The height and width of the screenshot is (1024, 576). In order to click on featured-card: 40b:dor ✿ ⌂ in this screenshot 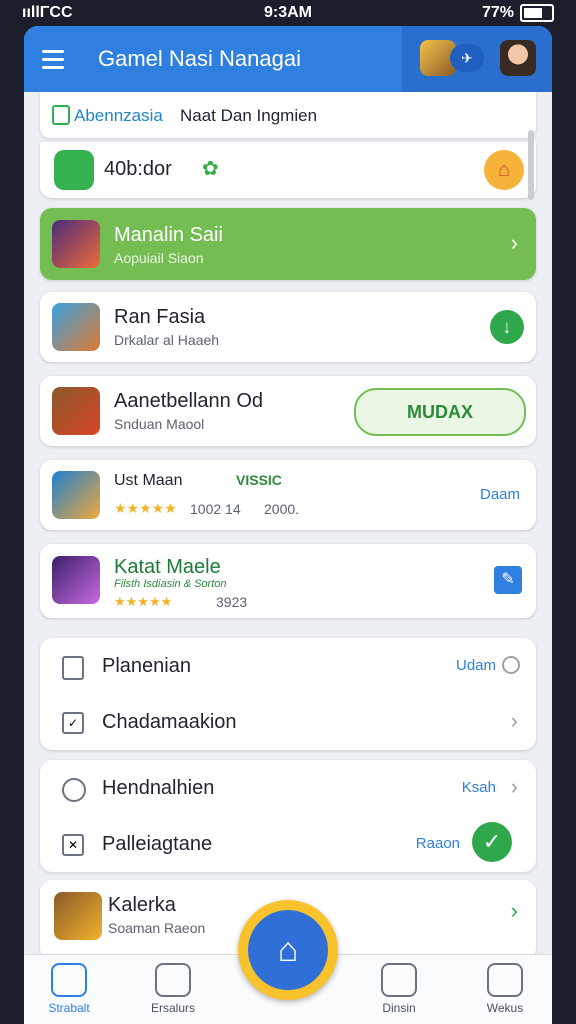, I will do `click(288, 170)`.